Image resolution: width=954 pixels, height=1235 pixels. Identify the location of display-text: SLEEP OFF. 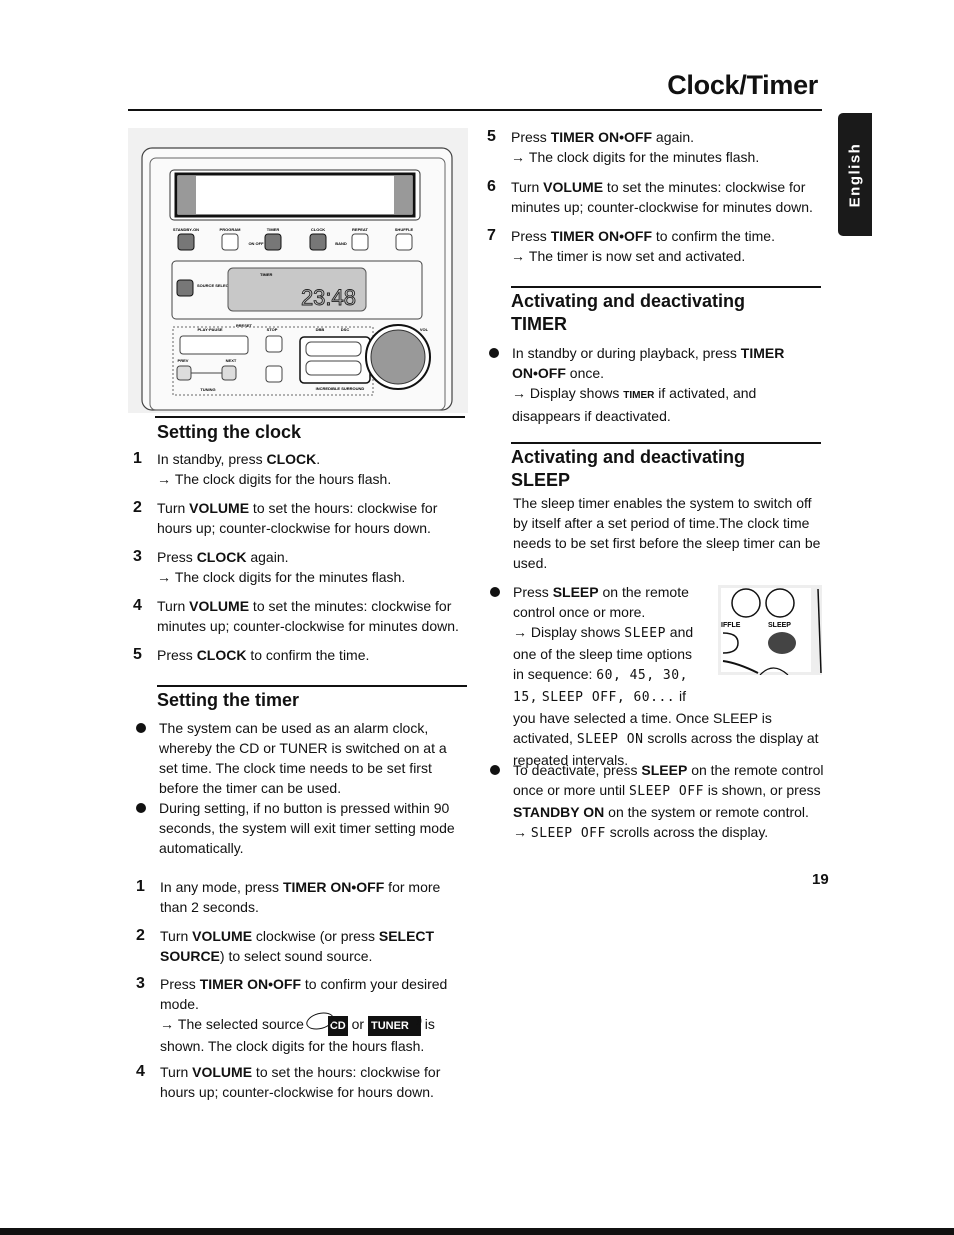
(666, 791).